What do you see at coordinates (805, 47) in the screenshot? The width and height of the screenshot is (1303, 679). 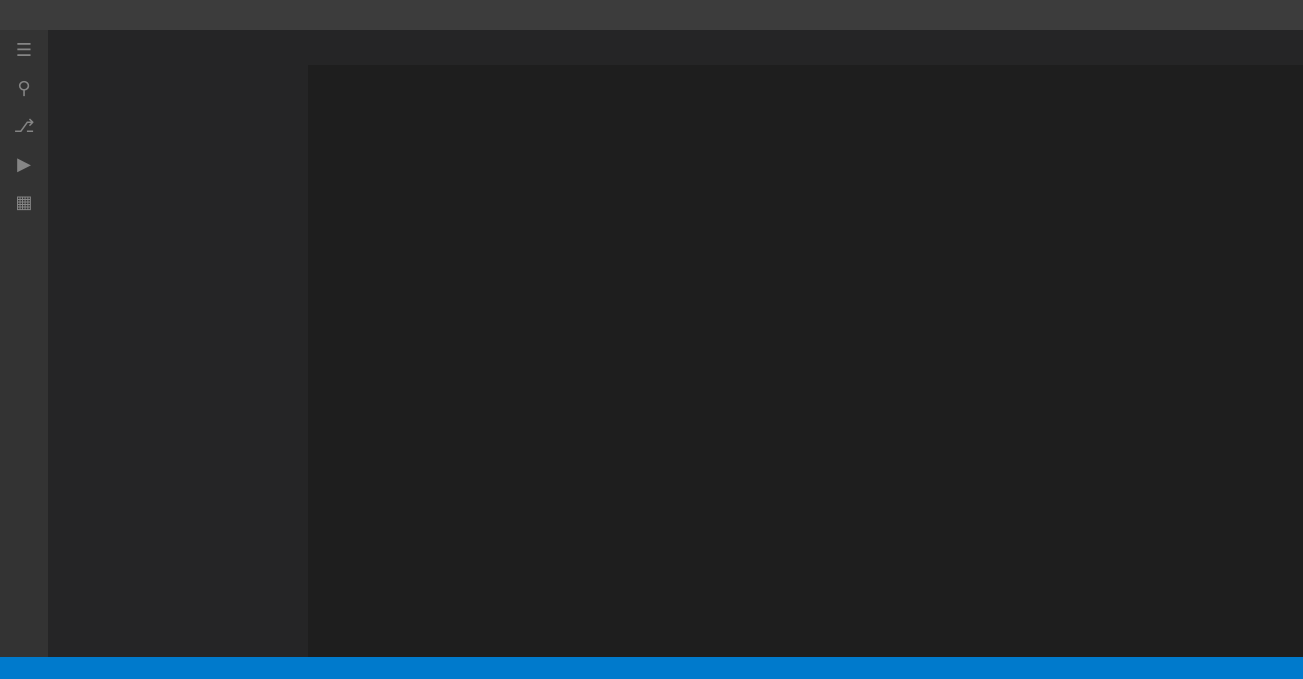 I see `editor-tabs` at bounding box center [805, 47].